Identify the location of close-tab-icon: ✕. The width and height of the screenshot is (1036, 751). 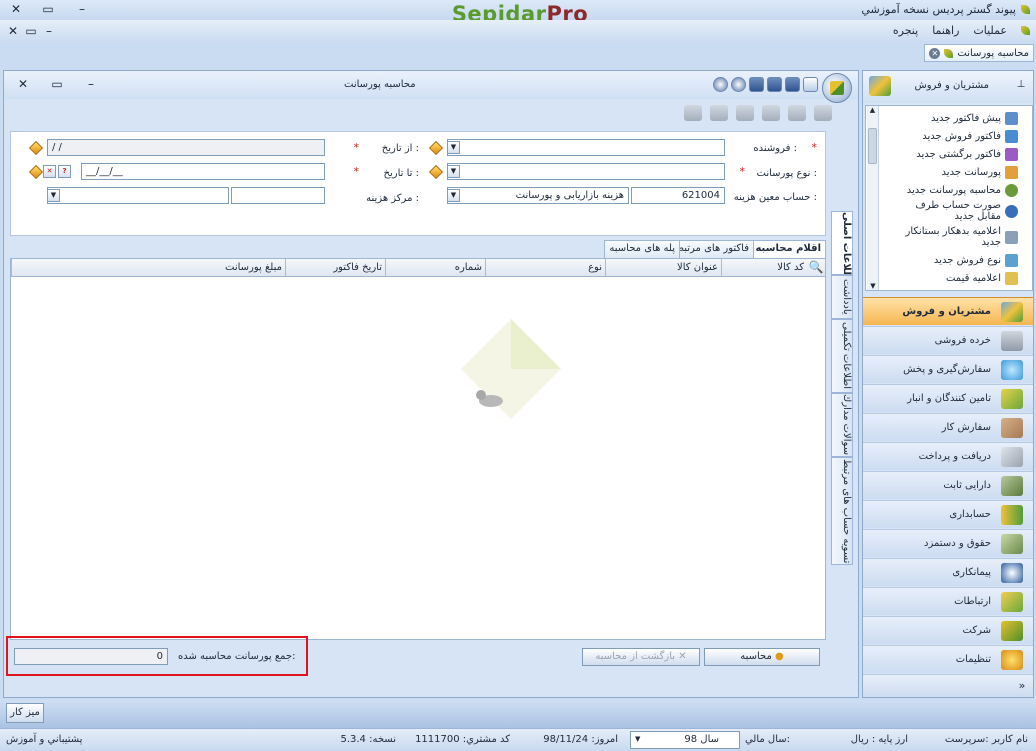
(935, 53).